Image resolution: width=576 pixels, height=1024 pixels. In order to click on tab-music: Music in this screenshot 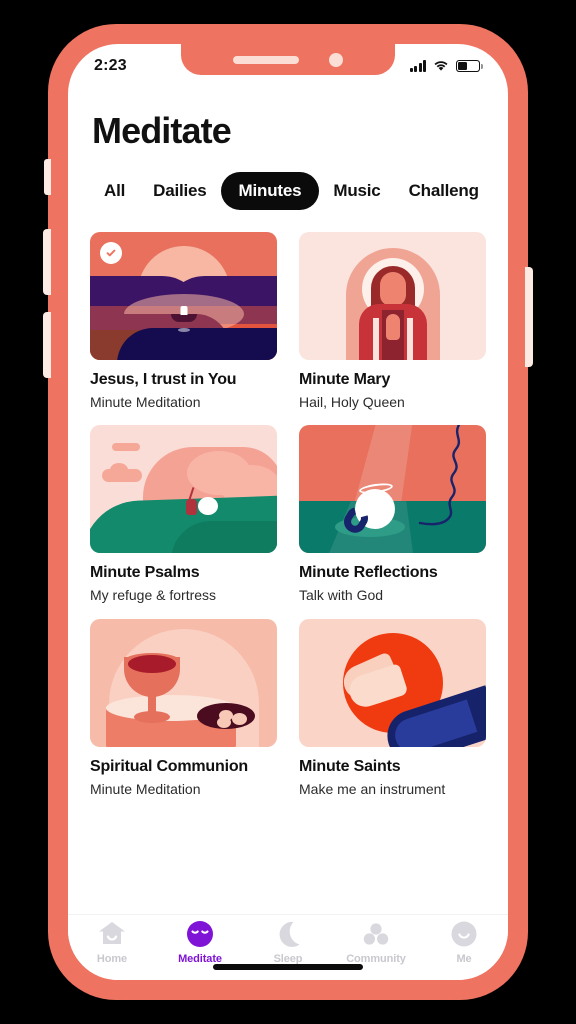, I will do `click(356, 191)`.